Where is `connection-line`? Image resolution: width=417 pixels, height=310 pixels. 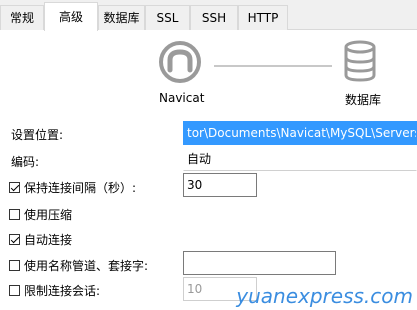
connection-line is located at coordinates (273, 66).